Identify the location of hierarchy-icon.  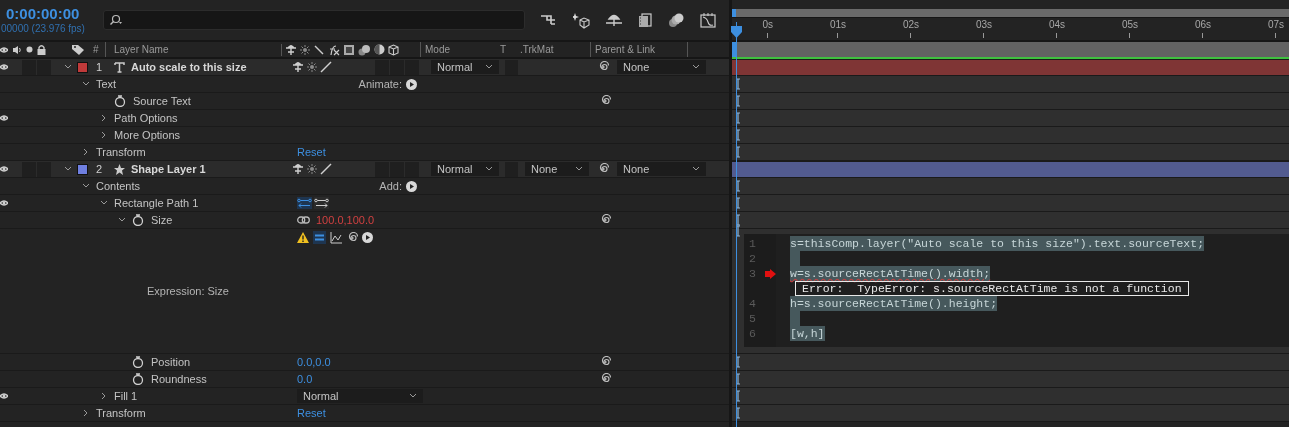
(549, 20).